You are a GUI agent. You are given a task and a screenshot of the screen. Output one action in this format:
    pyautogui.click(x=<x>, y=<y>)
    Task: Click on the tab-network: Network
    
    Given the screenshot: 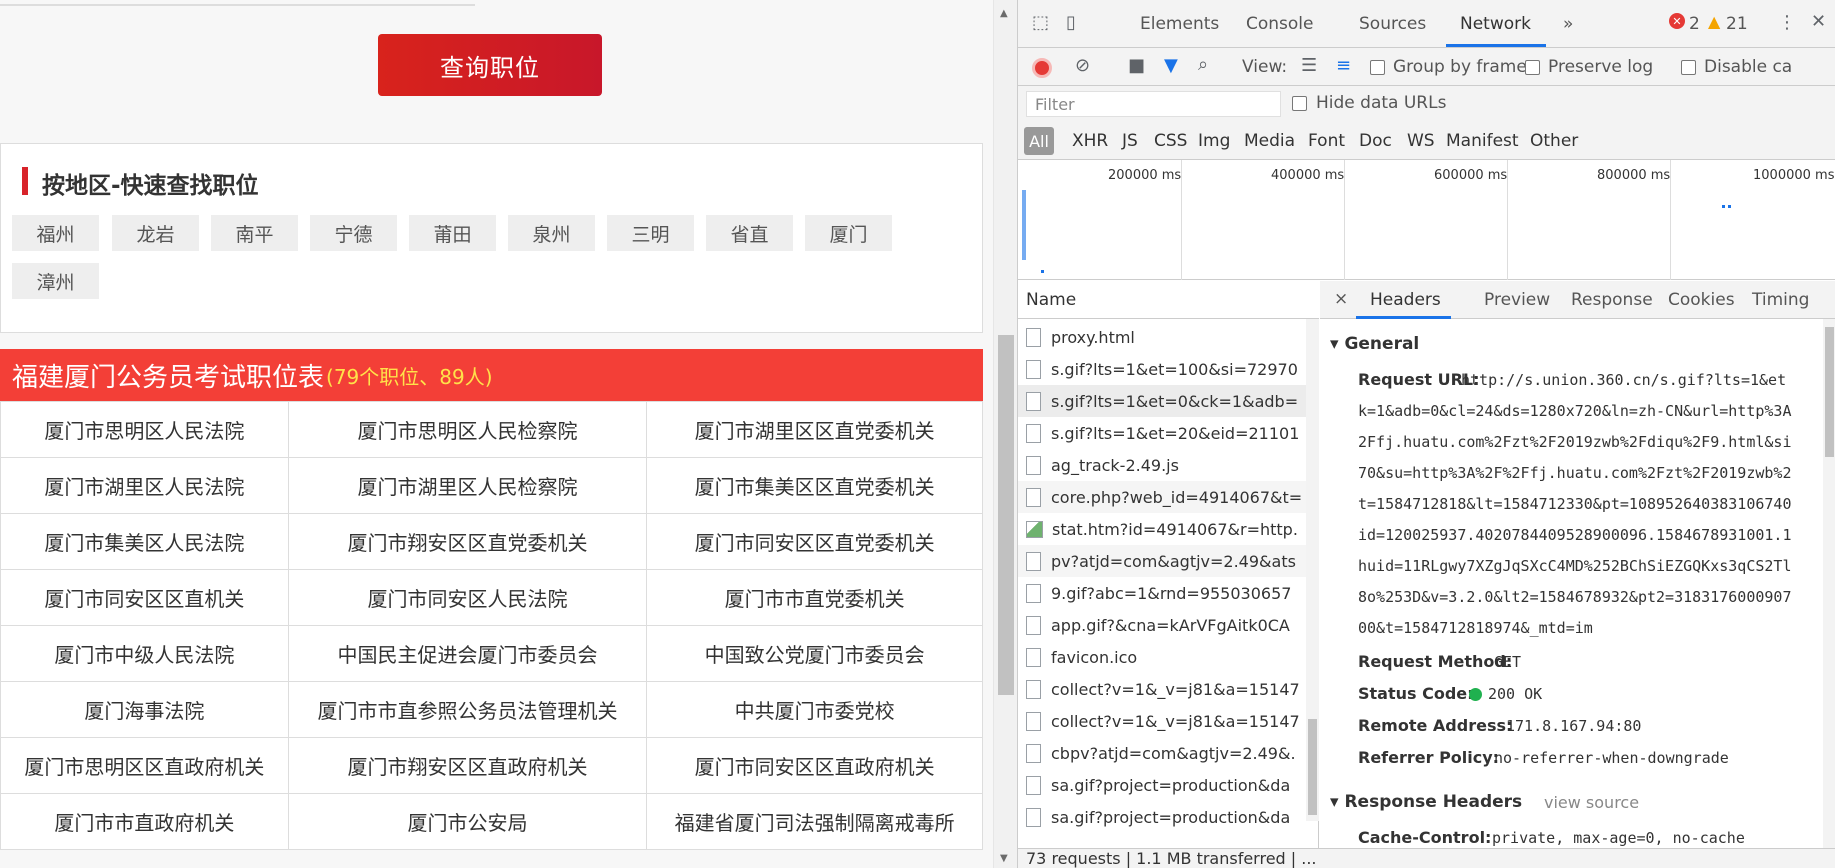 What is the action you would take?
    pyautogui.click(x=1495, y=24)
    